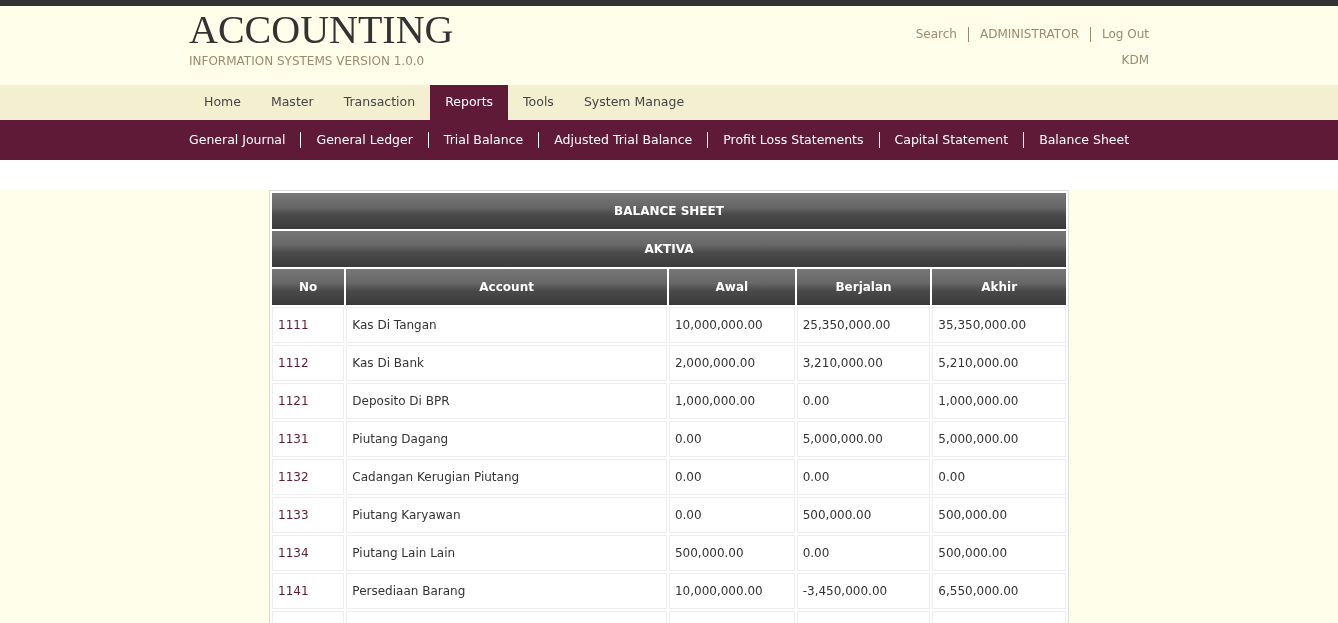 This screenshot has width=1338, height=623. What do you see at coordinates (308, 591) in the screenshot?
I see `table-cell: 1141` at bounding box center [308, 591].